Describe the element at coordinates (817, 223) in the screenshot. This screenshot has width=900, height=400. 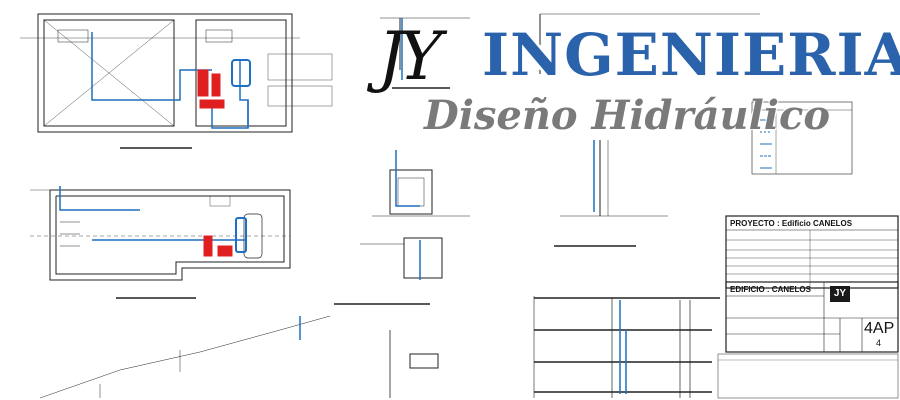
I see `project-name: Edificio CANELOS` at that location.